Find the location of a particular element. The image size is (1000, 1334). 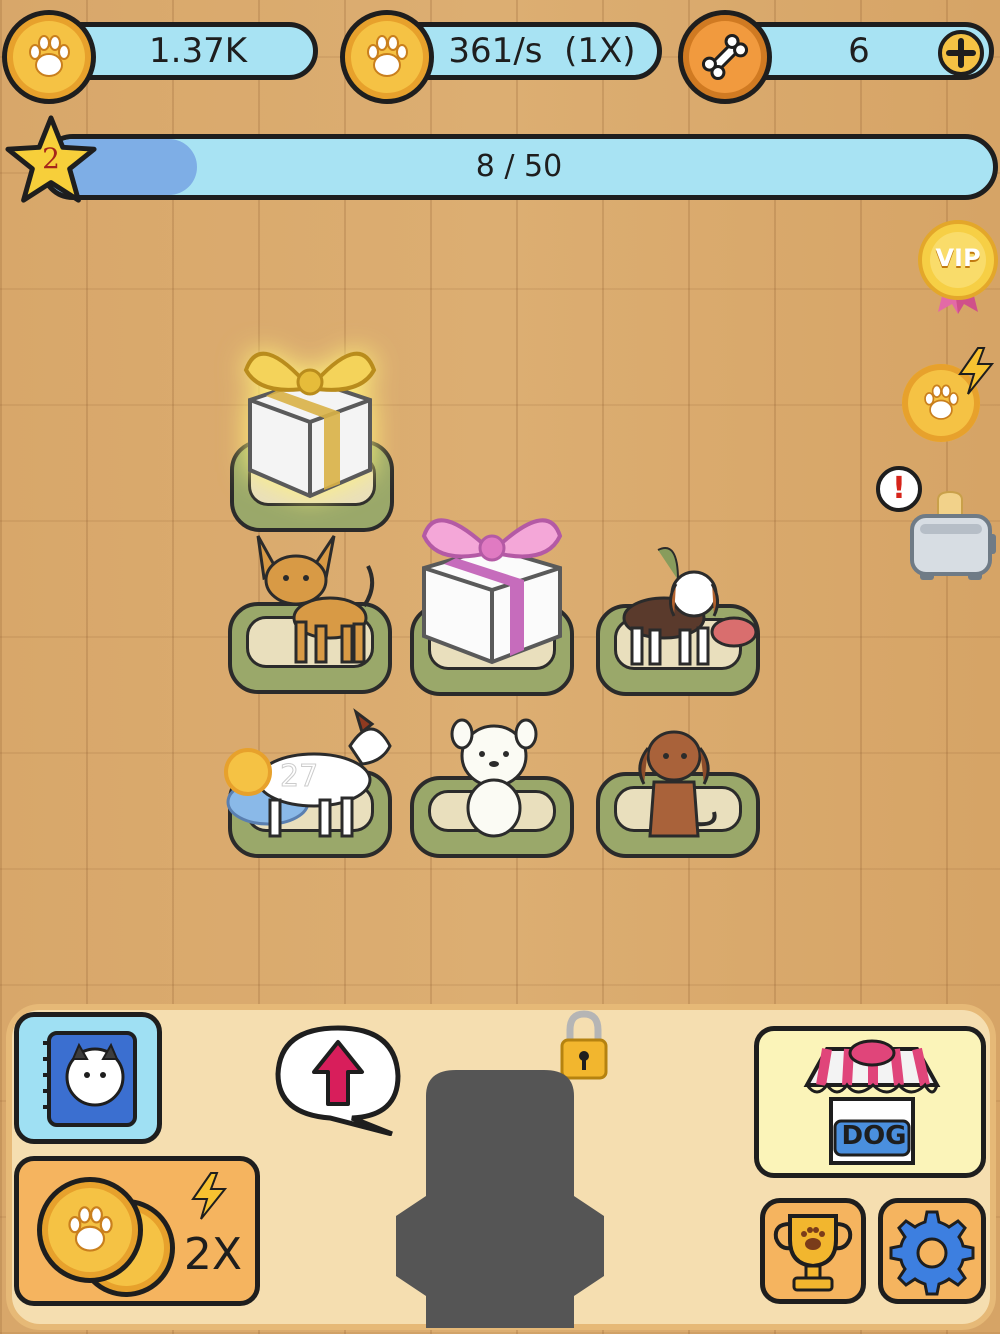

bull-terrier-dog: 27 is located at coordinates (310, 774).